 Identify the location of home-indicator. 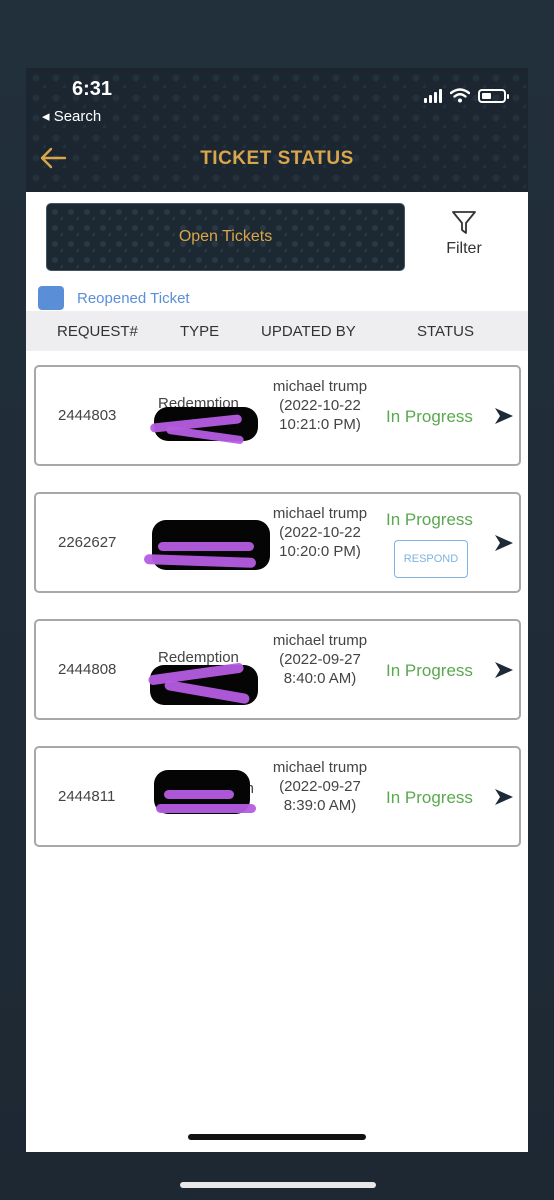
(277, 1137).